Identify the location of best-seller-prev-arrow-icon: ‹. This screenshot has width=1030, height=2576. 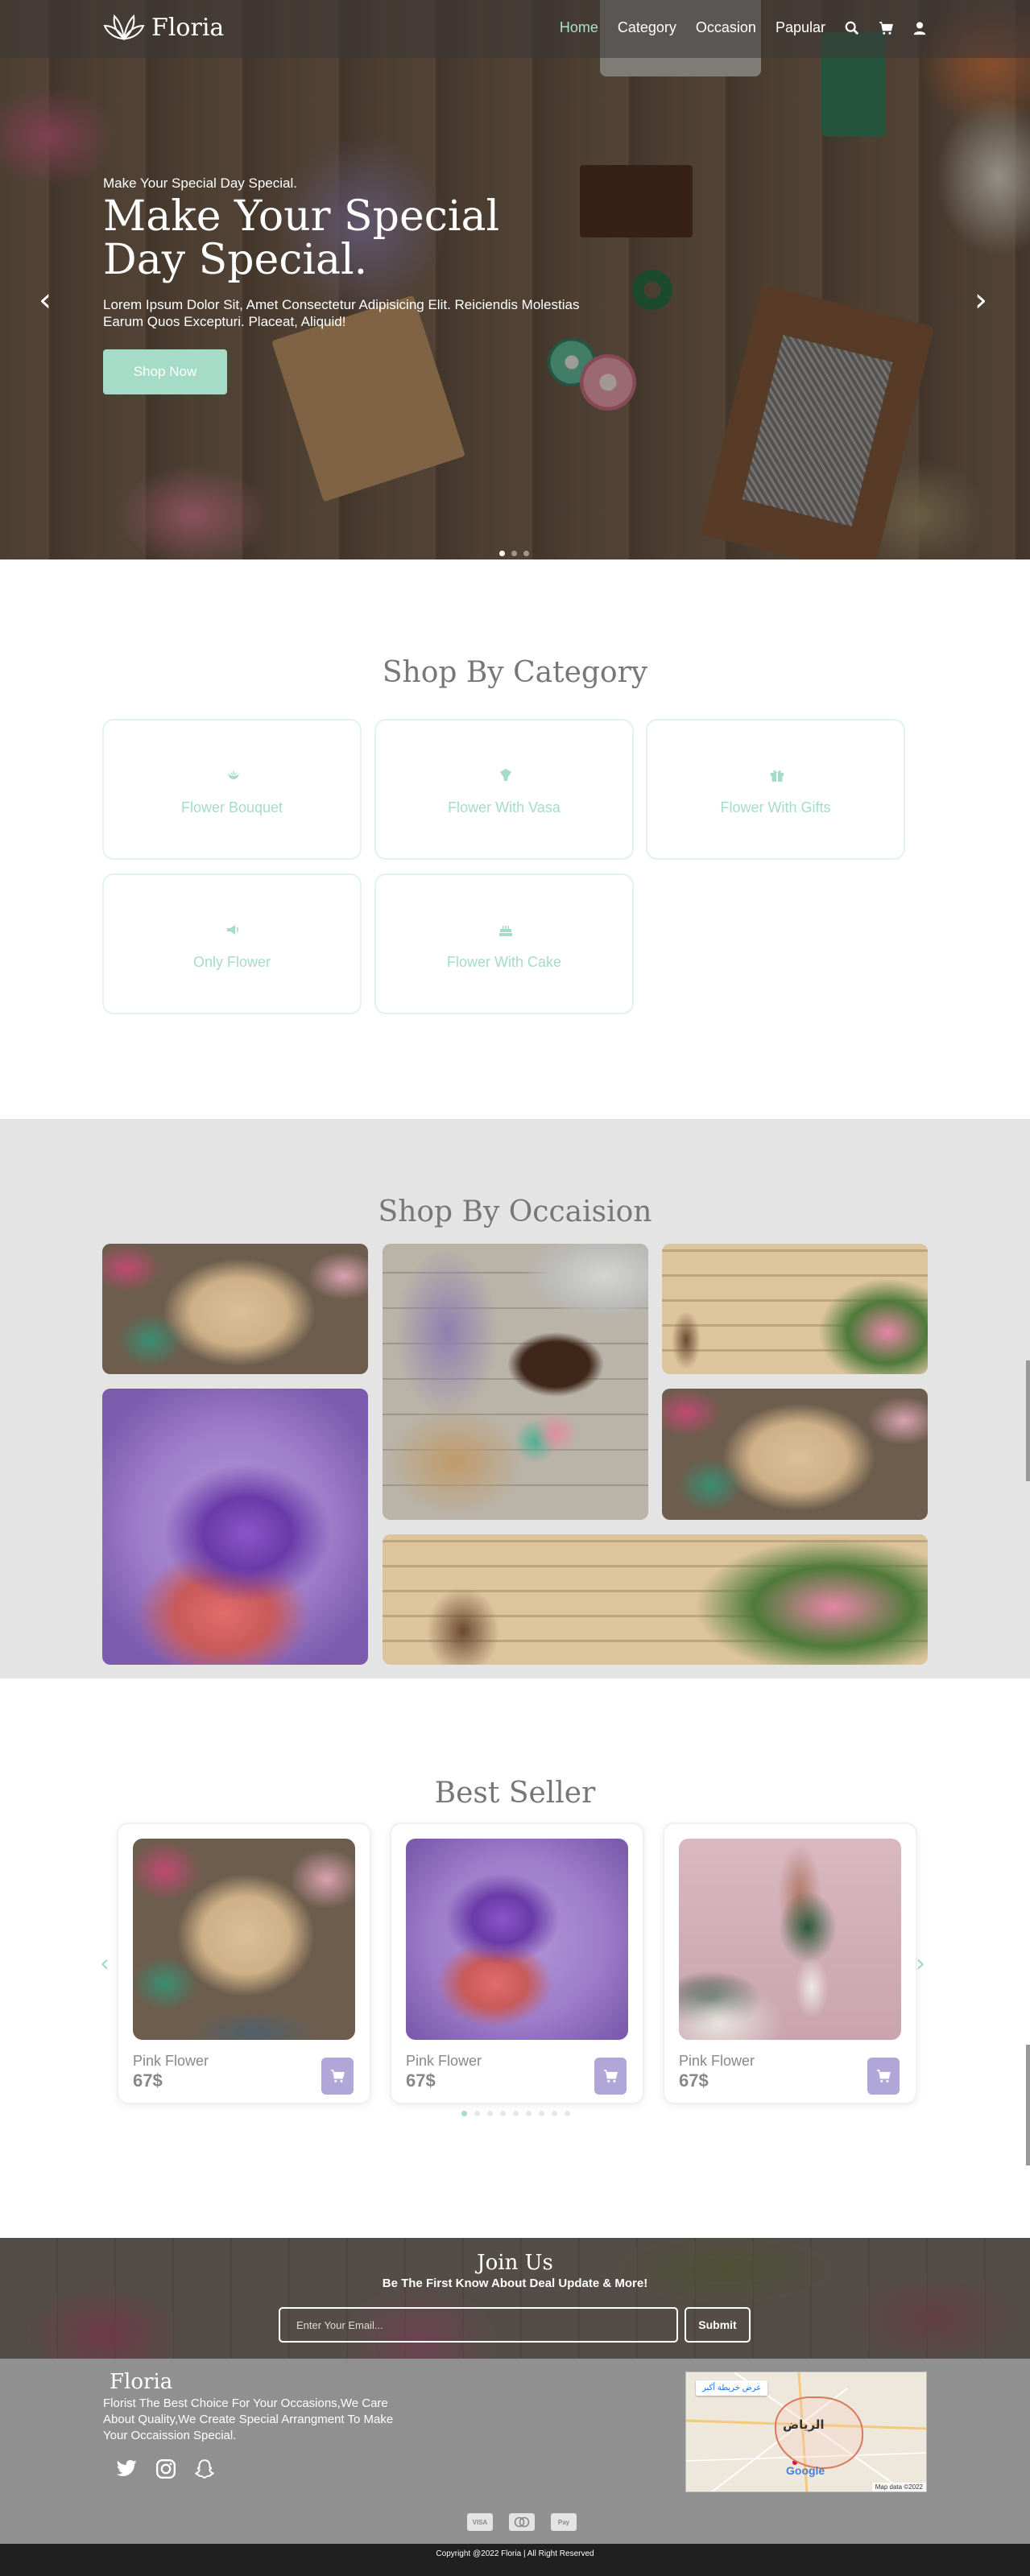
(105, 1964).